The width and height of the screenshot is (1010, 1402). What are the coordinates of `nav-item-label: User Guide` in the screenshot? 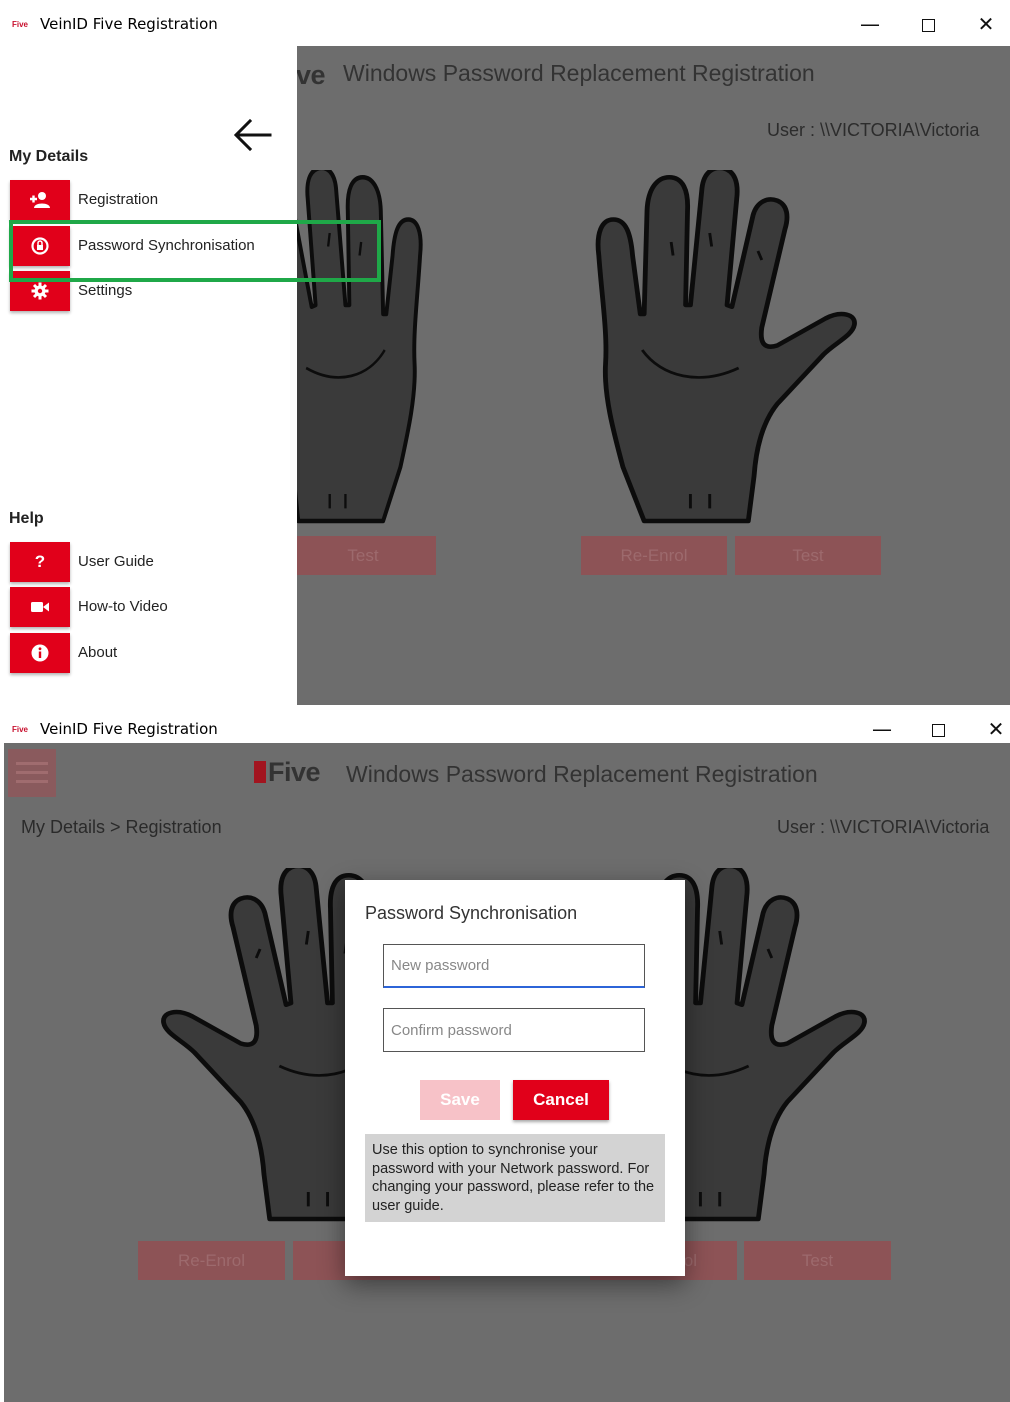 It's located at (116, 561).